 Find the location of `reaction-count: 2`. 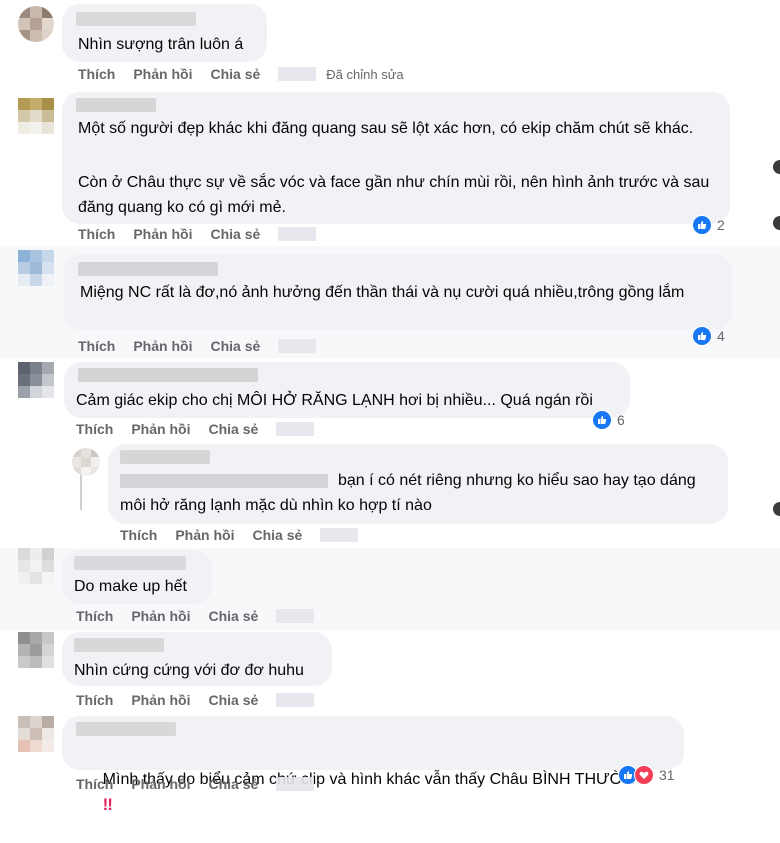

reaction-count: 2 is located at coordinates (721, 225).